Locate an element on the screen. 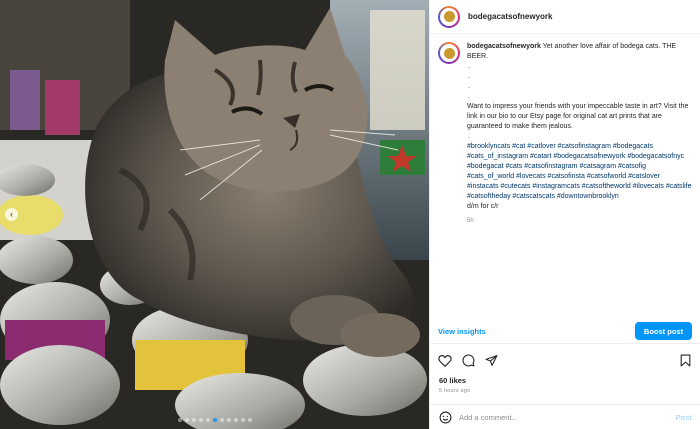  comment-bar: Add a comment... Post is located at coordinates (565, 416).